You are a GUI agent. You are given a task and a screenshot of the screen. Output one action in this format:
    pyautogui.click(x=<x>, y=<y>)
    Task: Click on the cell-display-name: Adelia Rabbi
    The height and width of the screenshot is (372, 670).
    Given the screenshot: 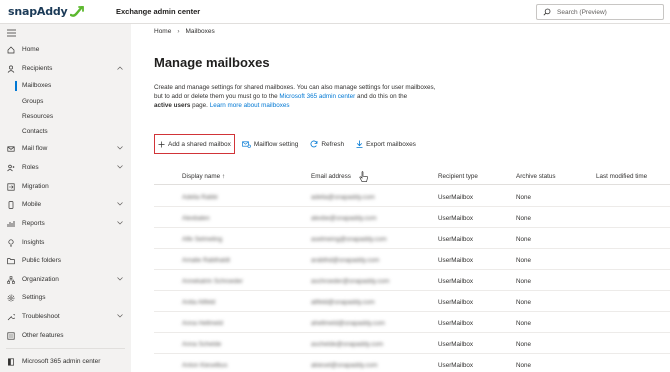 What is the action you would take?
    pyautogui.click(x=200, y=197)
    